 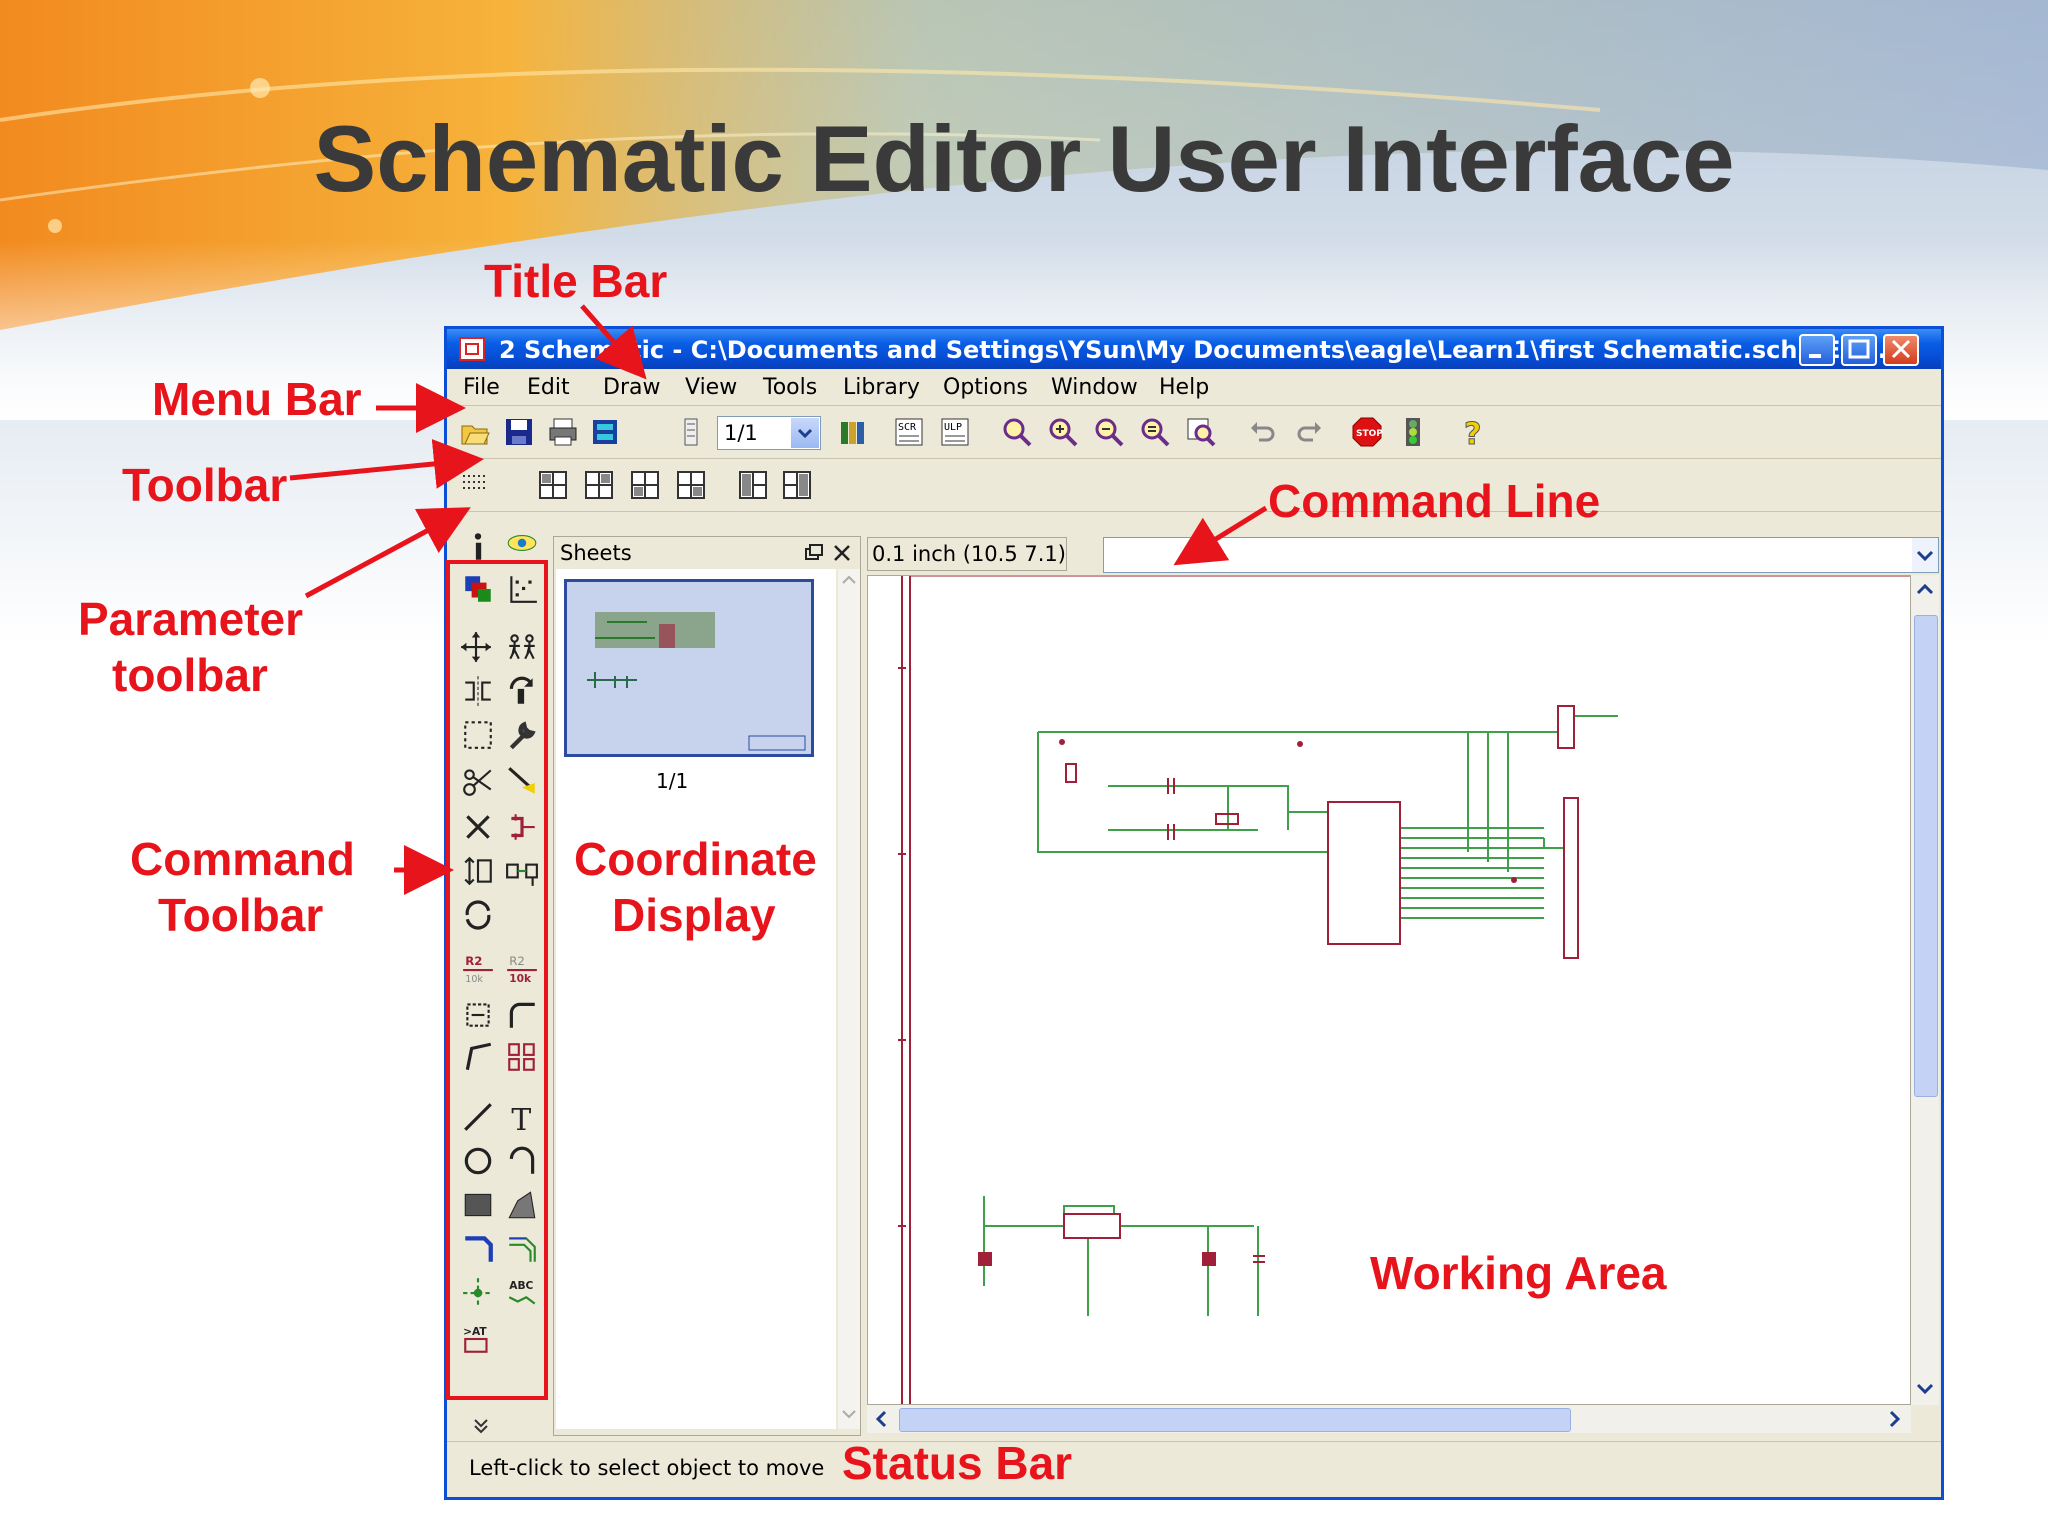 I want to click on menu-draw: Draw, so click(x=631, y=387).